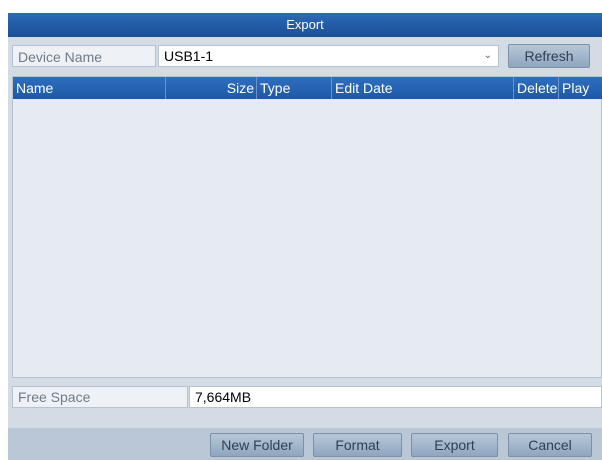 The image size is (602, 460). I want to click on column-size: Size, so click(211, 88).